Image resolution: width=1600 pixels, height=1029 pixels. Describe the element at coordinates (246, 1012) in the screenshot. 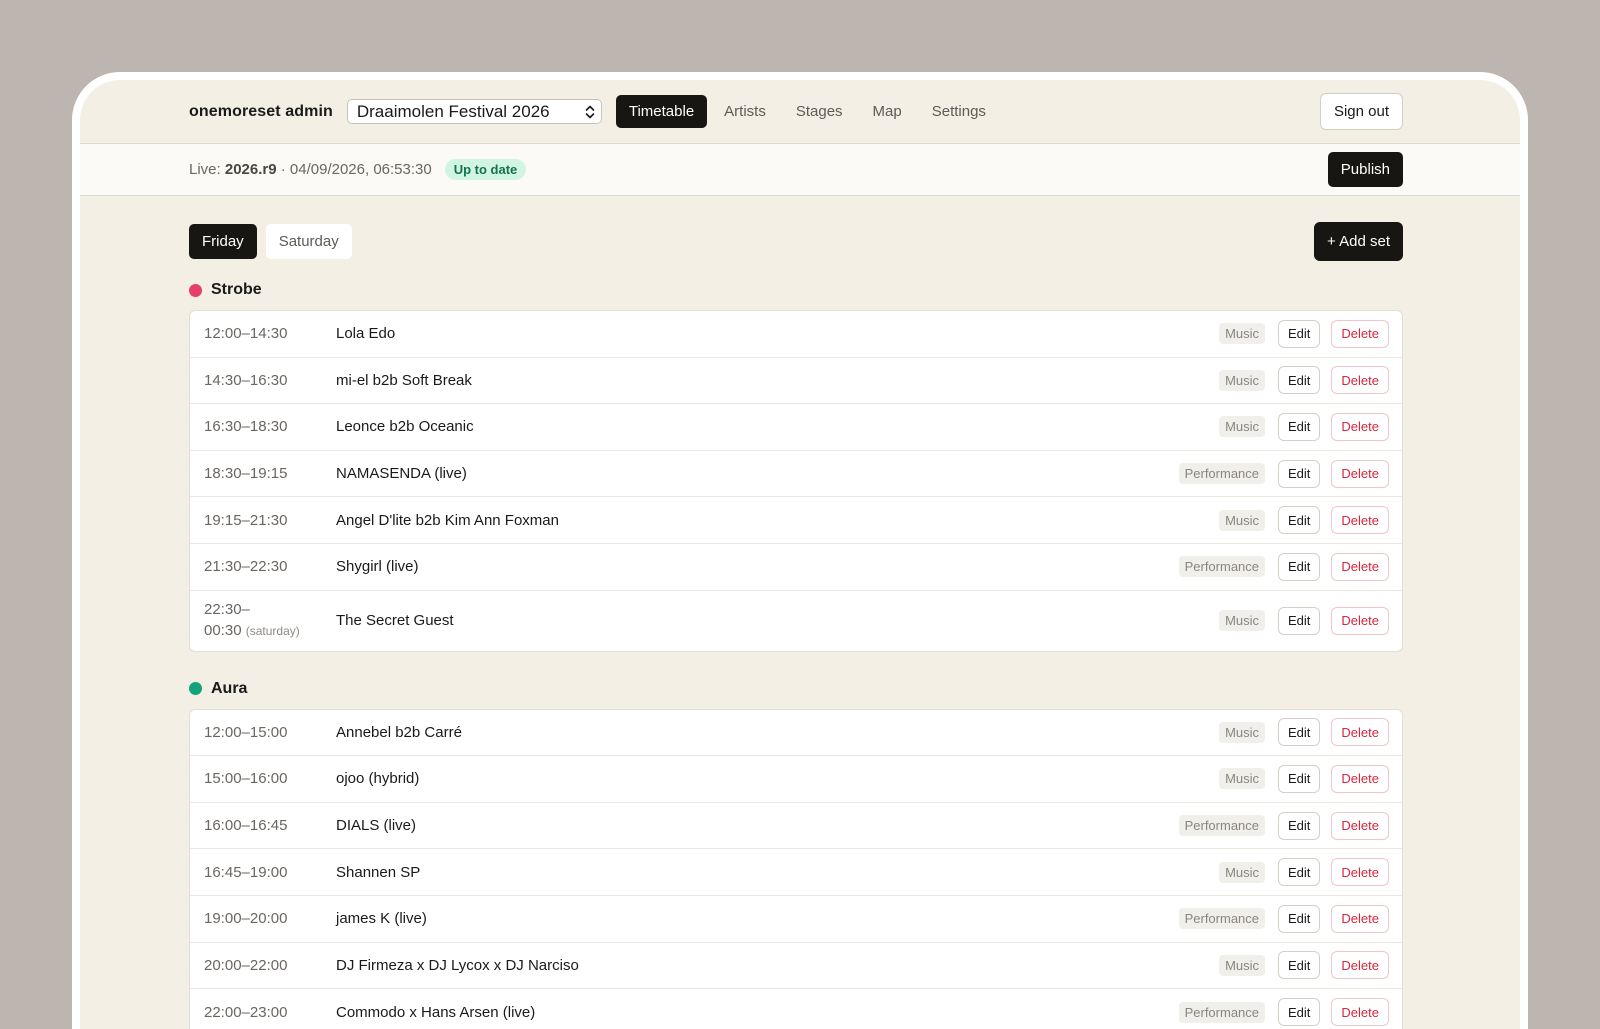

I see `set-time: 22:00–23:00` at that location.